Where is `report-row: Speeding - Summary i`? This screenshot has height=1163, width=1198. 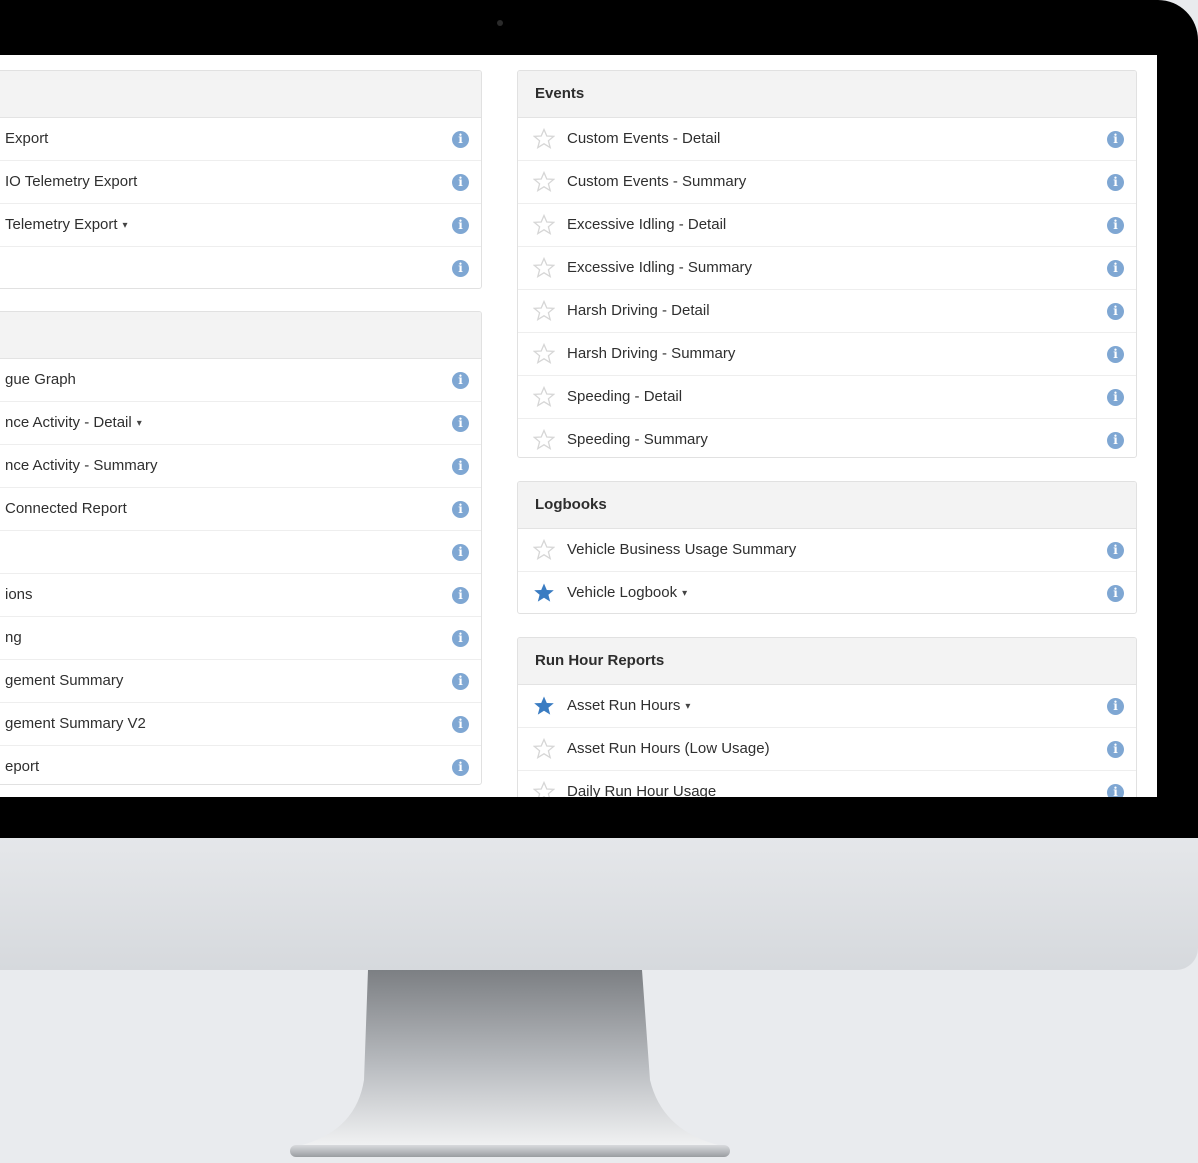 report-row: Speeding - Summary i is located at coordinates (827, 438).